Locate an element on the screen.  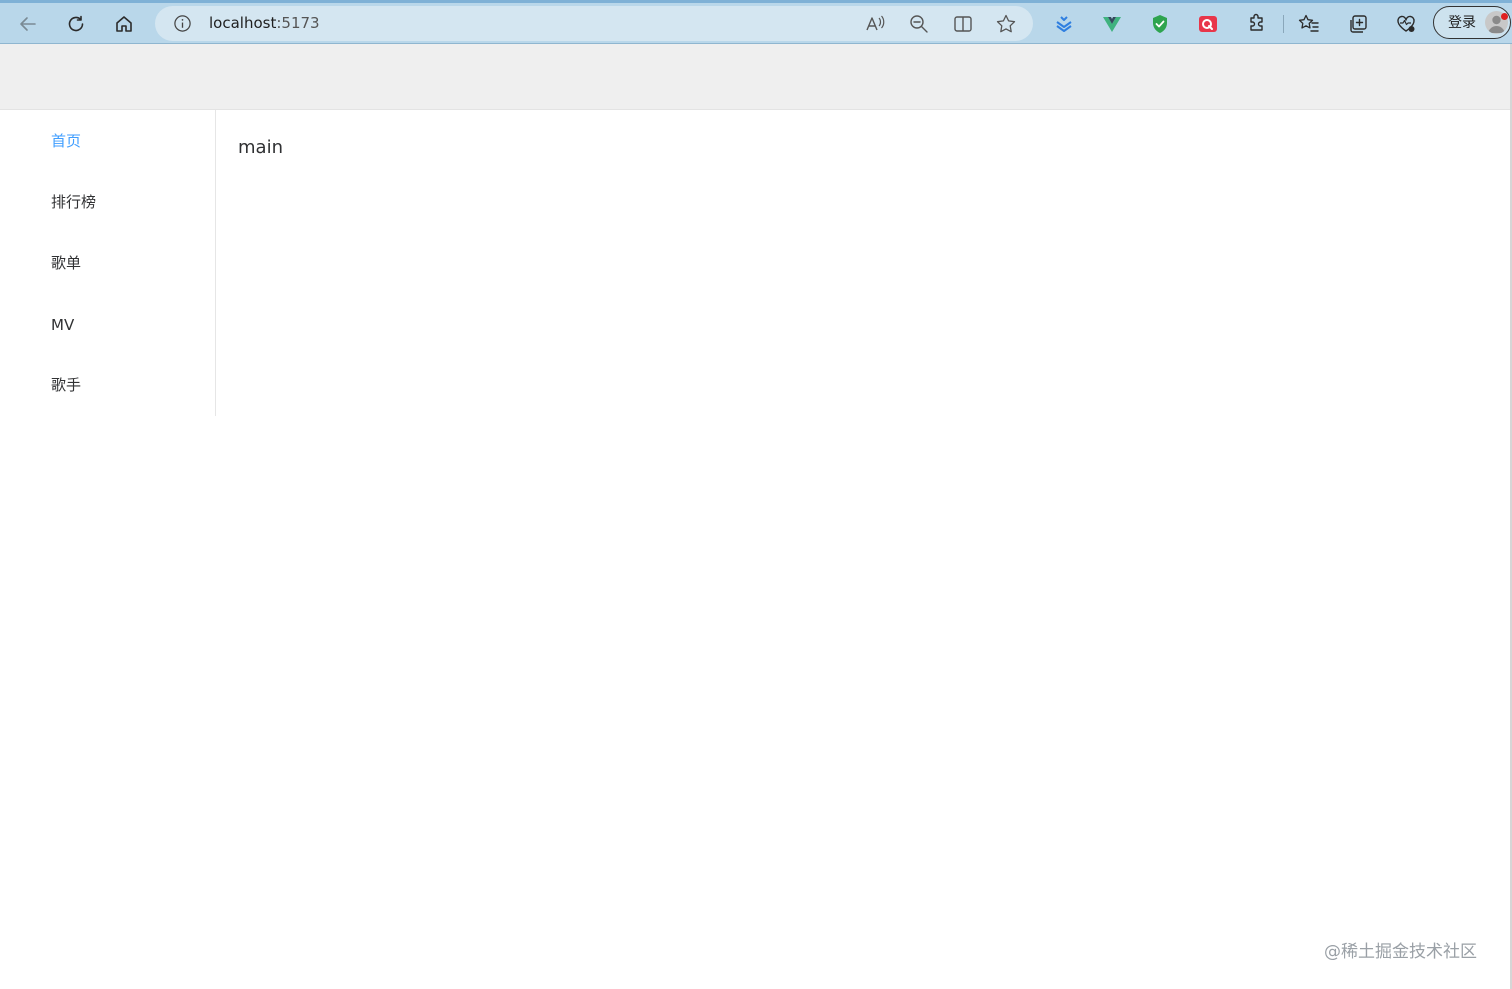
app-header is located at coordinates (755, 77).